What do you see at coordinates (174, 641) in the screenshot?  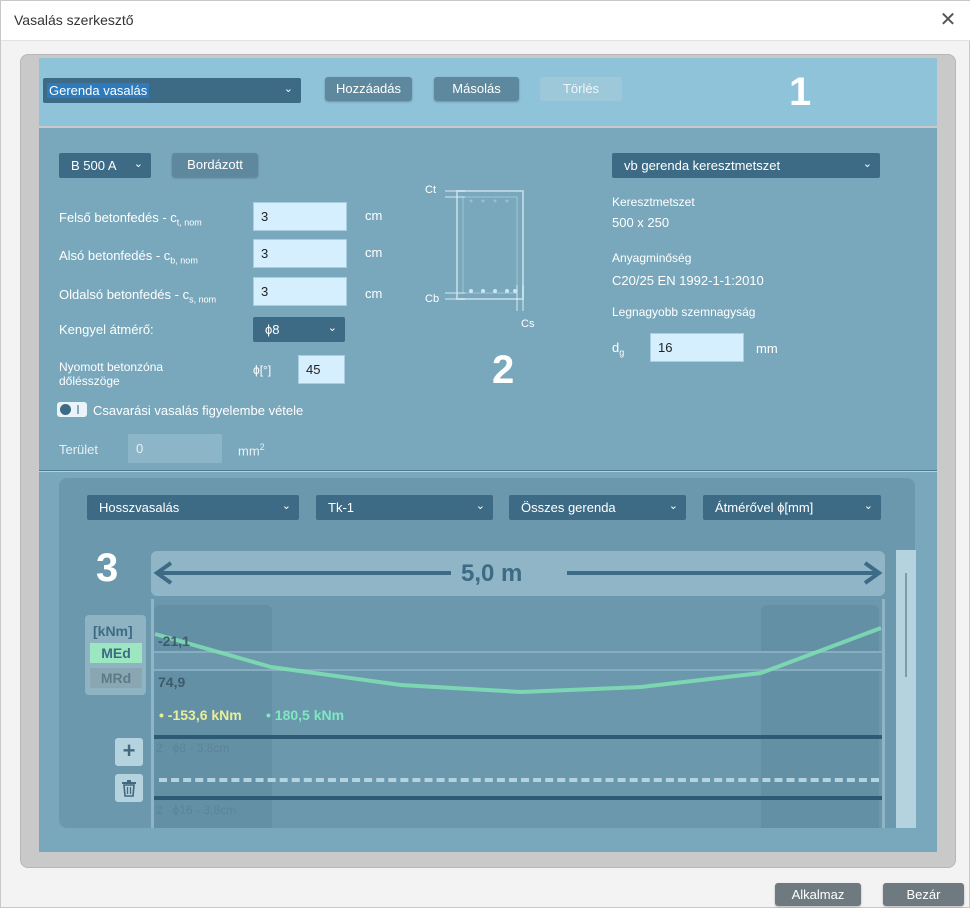 I see `moment-top-value: -21,1` at bounding box center [174, 641].